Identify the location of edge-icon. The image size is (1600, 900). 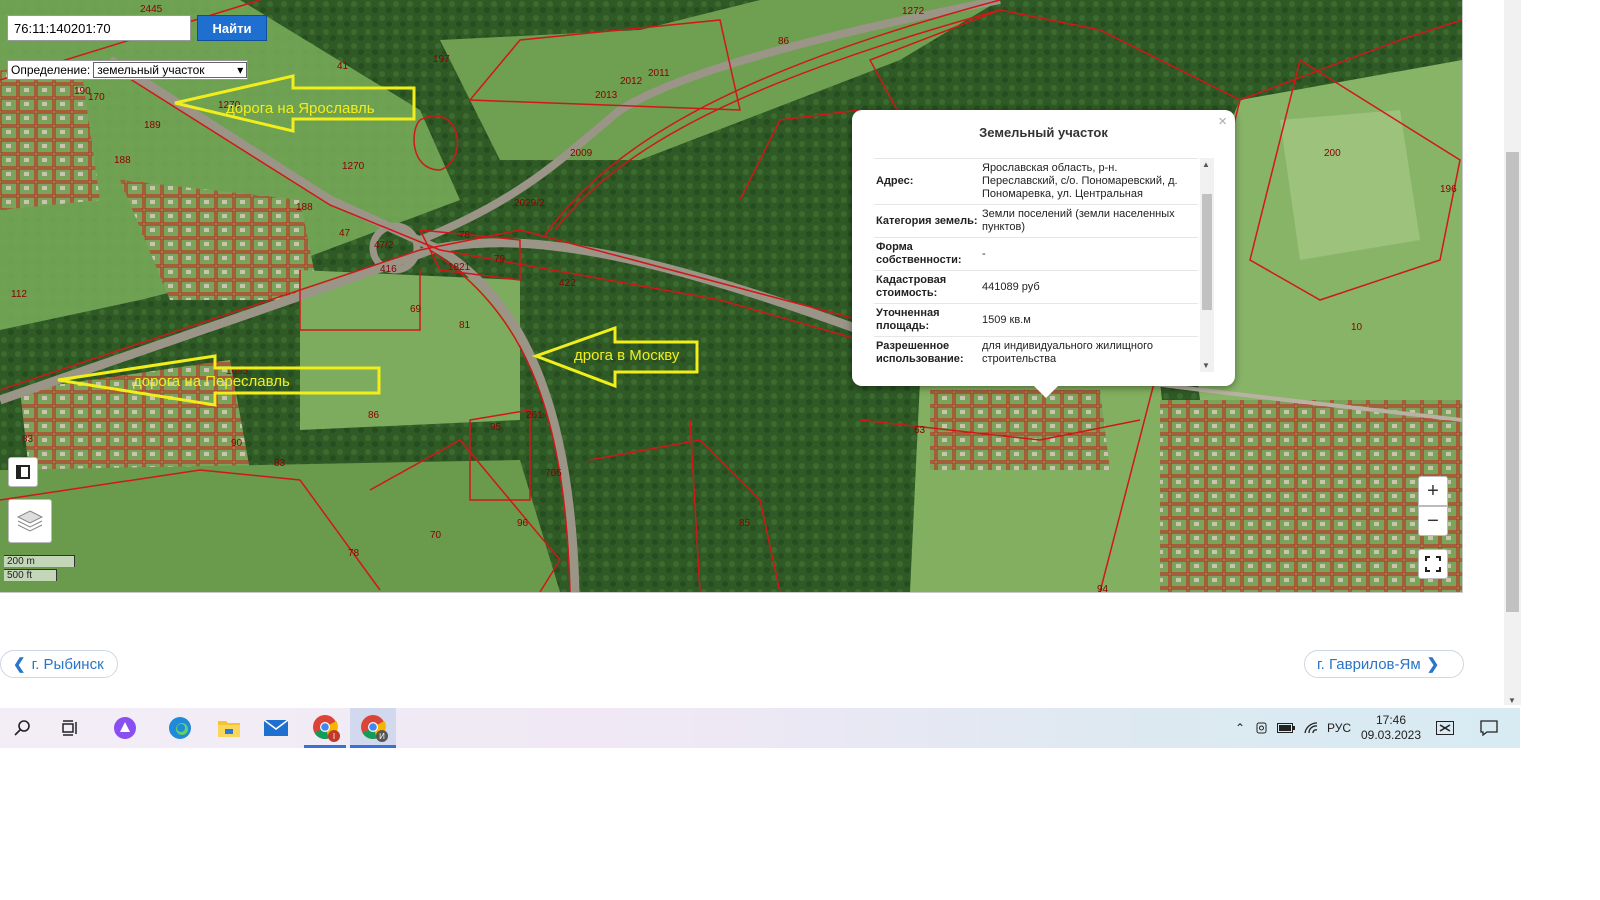
(180, 728).